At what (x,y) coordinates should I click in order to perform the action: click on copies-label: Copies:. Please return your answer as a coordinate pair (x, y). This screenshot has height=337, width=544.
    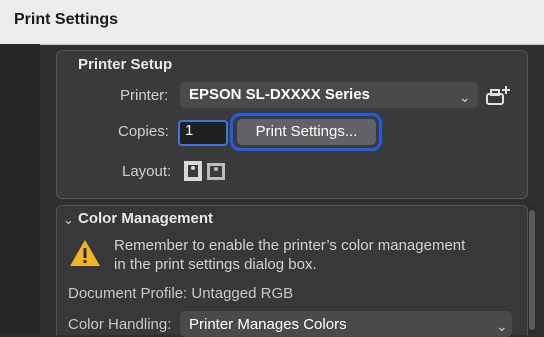
    Looking at the image, I should click on (143, 131).